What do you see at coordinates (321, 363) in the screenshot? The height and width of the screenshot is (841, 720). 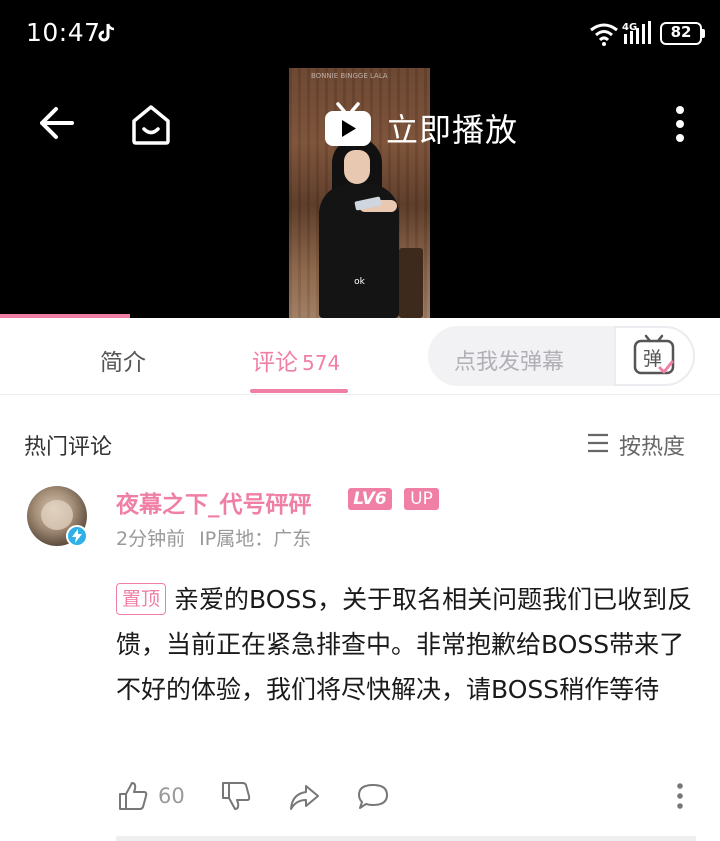 I see `tab-comments-count: 574` at bounding box center [321, 363].